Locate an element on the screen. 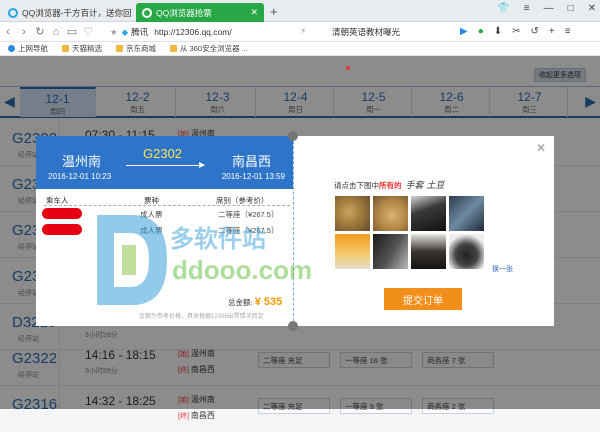 Image resolution: width=600 pixels, height=432 pixels. plus-icon: + is located at coordinates (552, 31).